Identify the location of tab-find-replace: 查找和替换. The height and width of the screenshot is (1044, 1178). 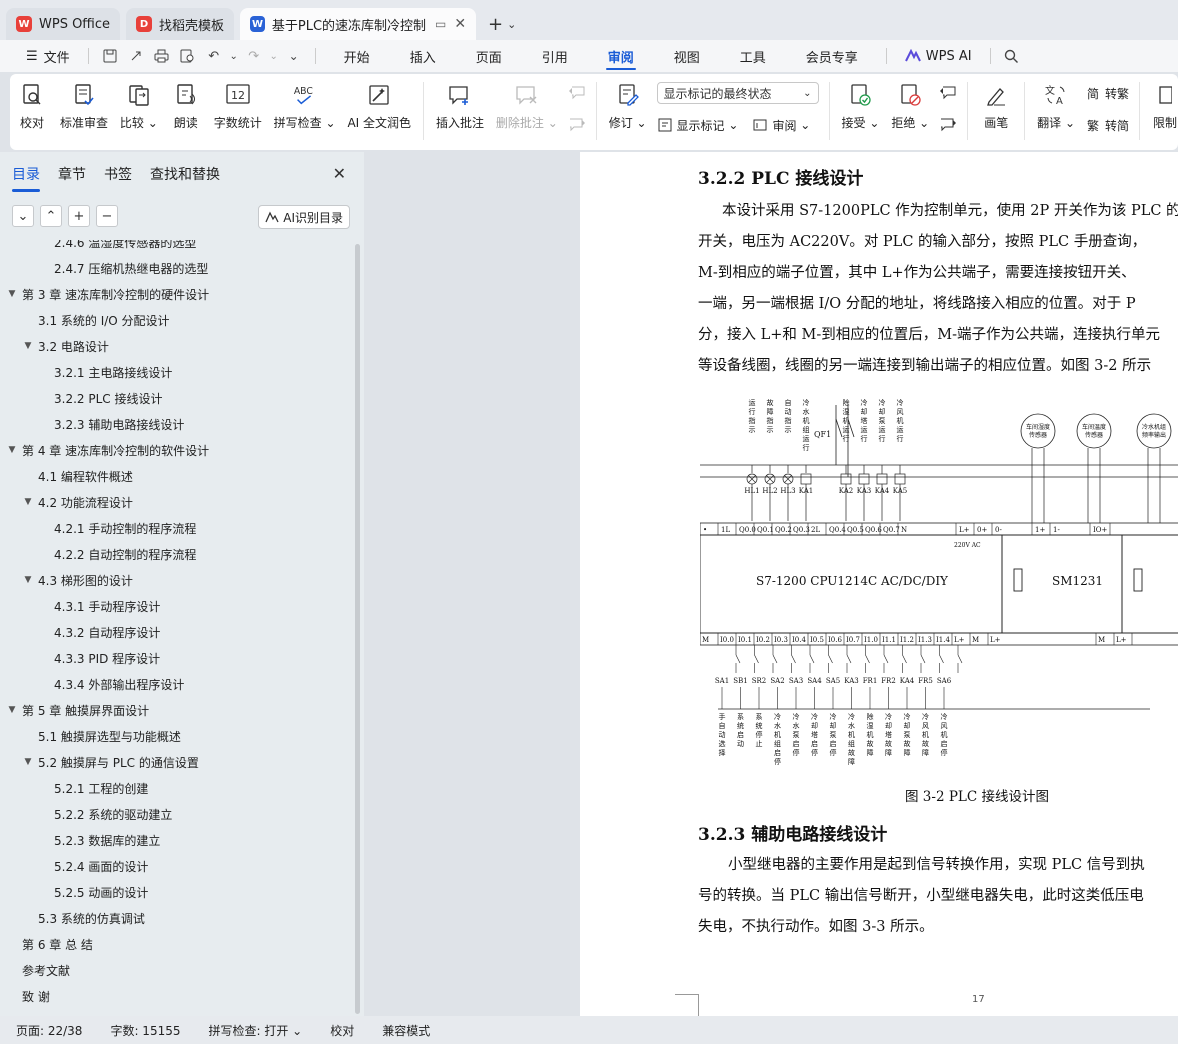
(185, 174).